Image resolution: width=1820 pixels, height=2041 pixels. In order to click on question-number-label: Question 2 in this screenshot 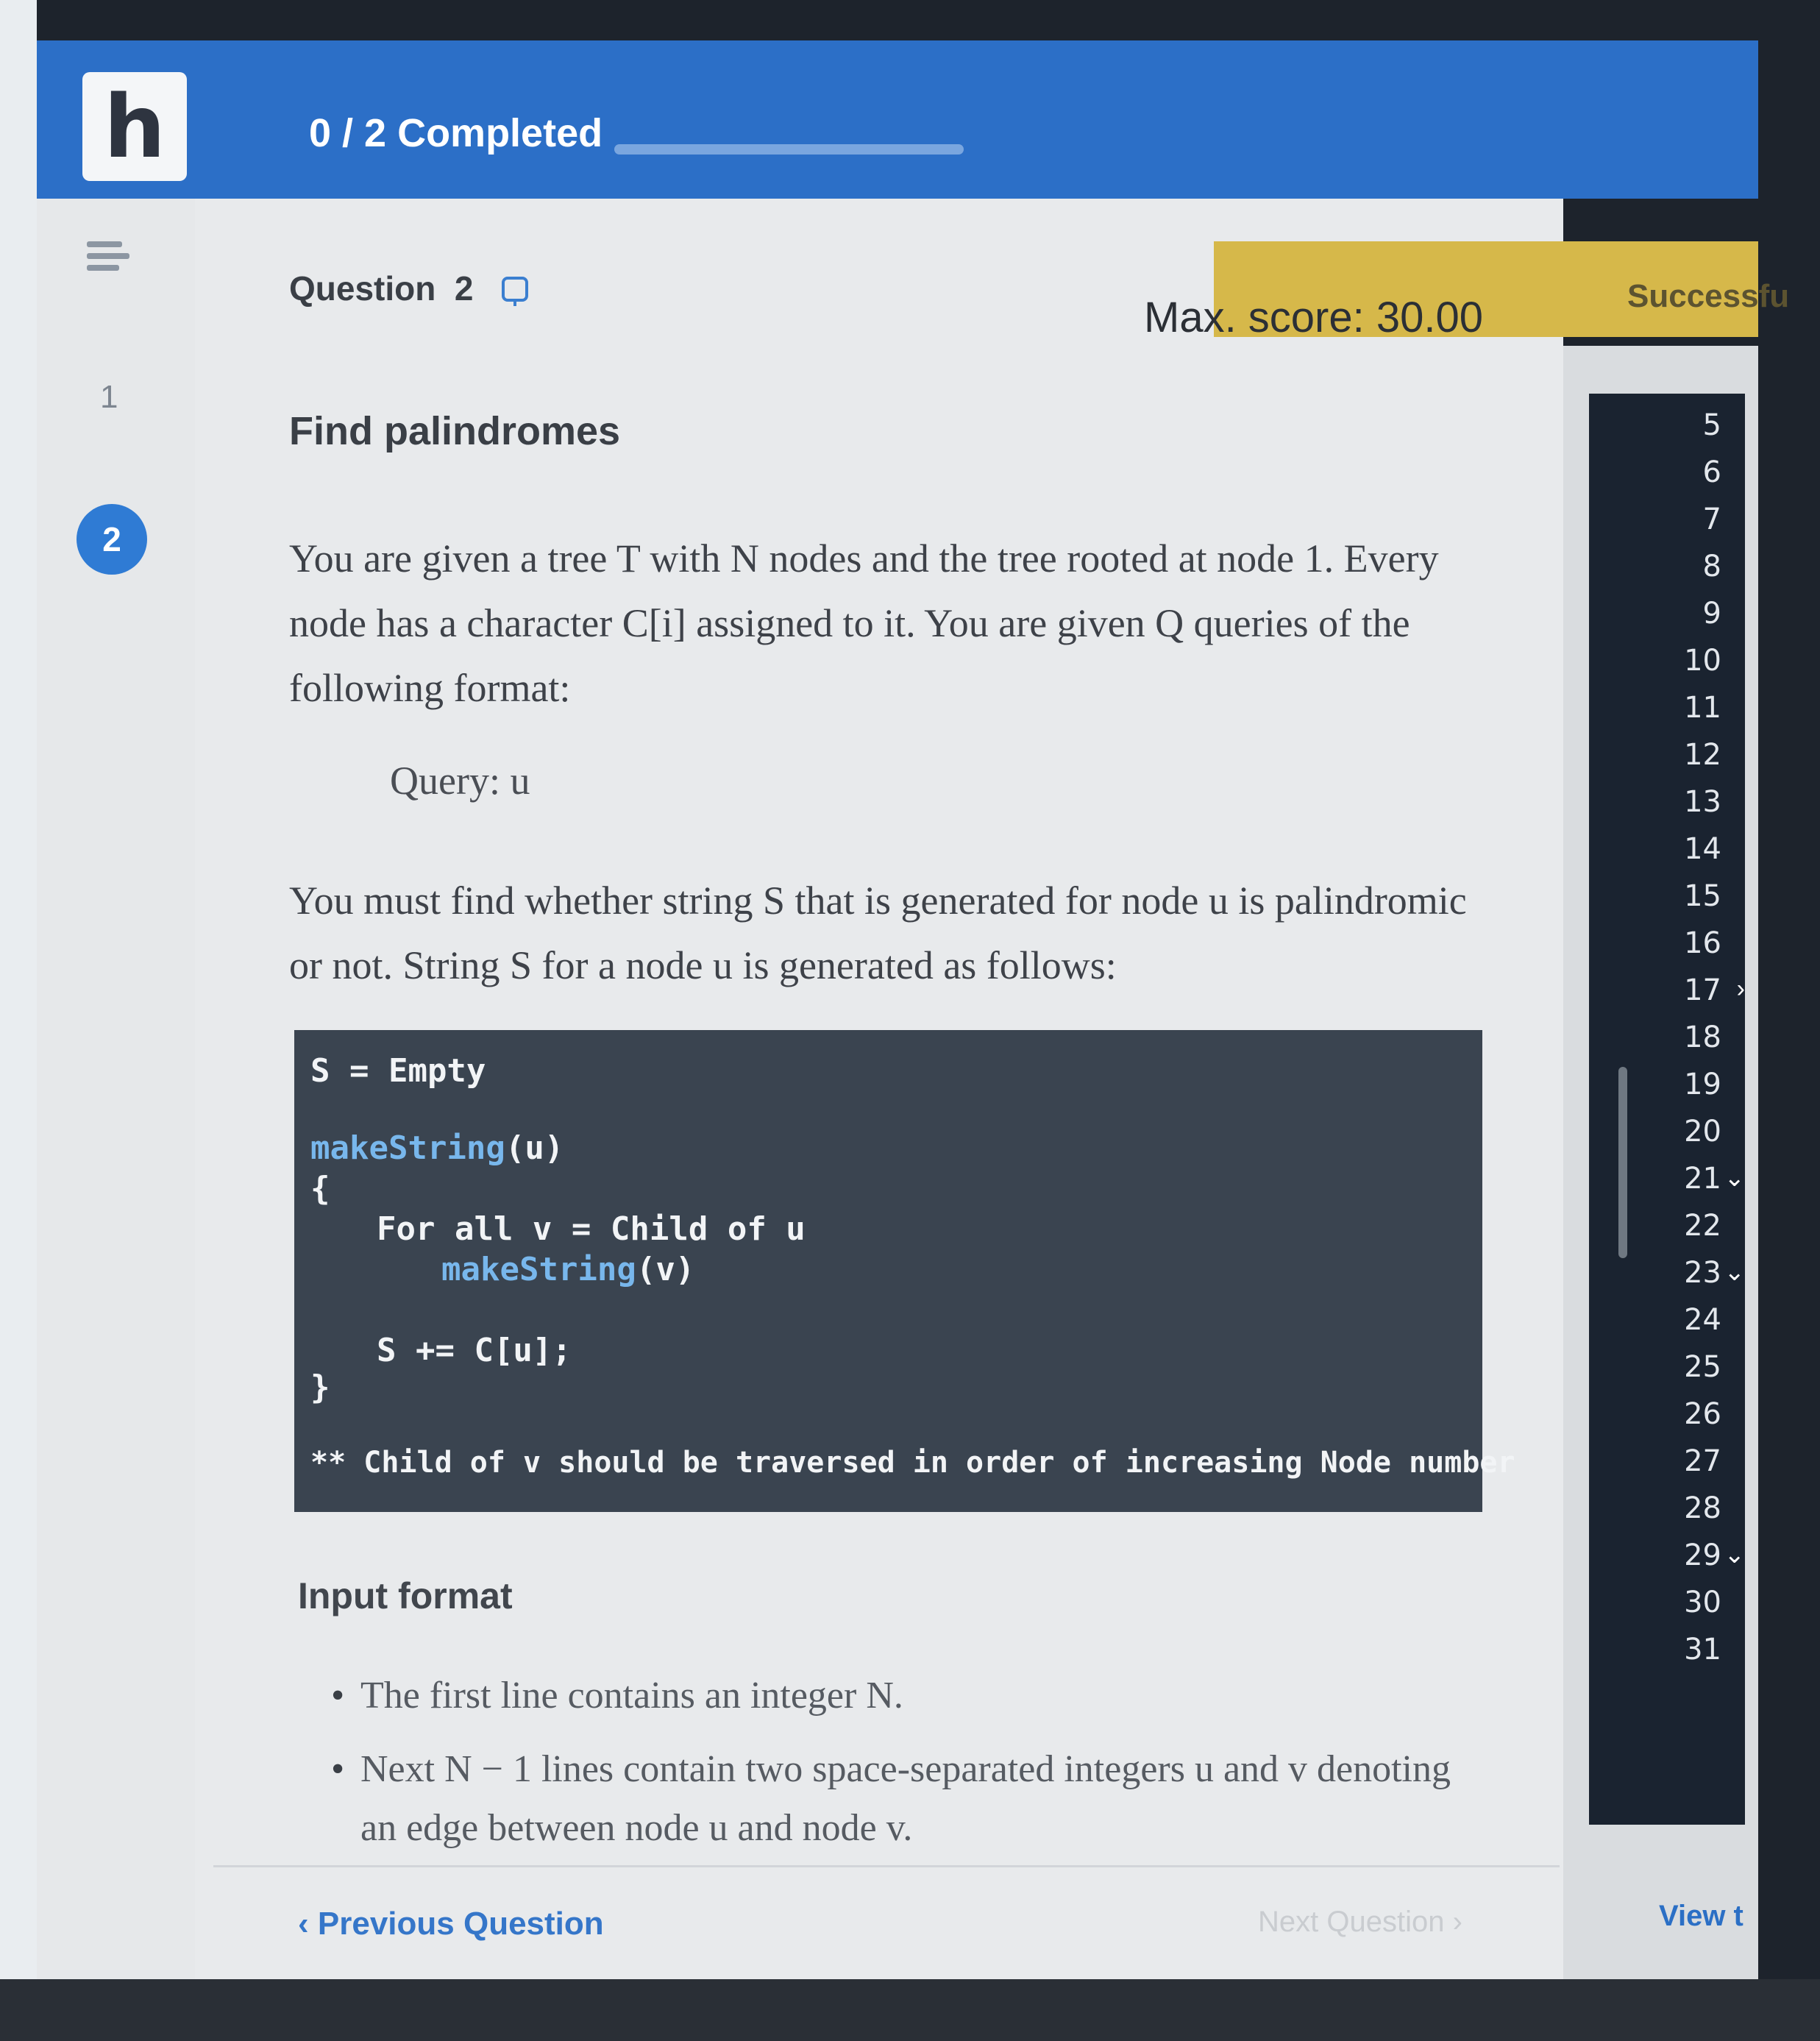, I will do `click(382, 288)`.